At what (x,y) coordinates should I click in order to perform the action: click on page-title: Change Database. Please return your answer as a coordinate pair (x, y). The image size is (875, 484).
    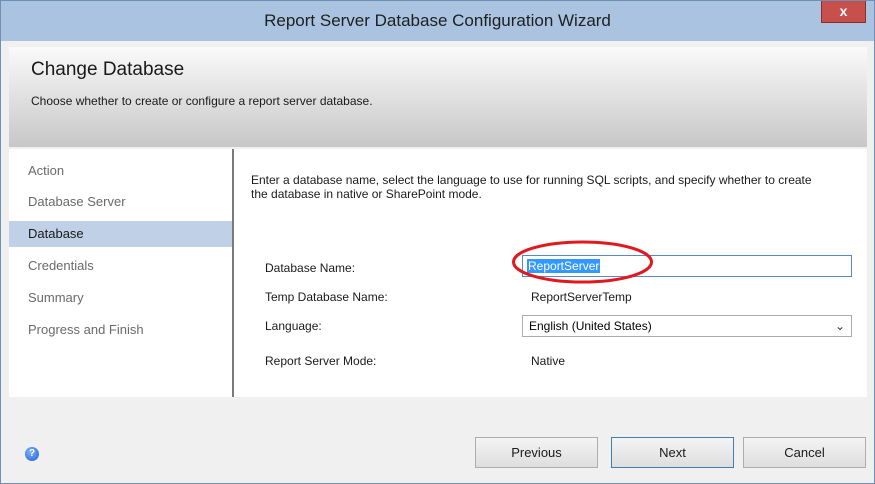
    Looking at the image, I should click on (108, 69).